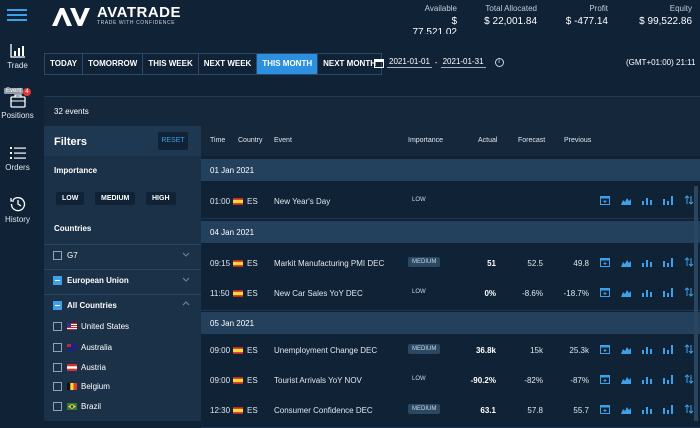 This screenshot has height=428, width=700. Describe the element at coordinates (218, 140) in the screenshot. I see `col-time: Time` at that location.